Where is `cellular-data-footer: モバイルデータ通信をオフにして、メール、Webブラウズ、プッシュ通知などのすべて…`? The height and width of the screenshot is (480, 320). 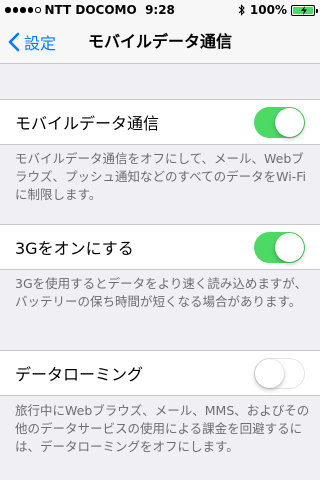 cellular-data-footer: モバイルデータ通信をオフにして、メール、Webブラウズ、プッシュ通知などのすべて… is located at coordinates (160, 176).